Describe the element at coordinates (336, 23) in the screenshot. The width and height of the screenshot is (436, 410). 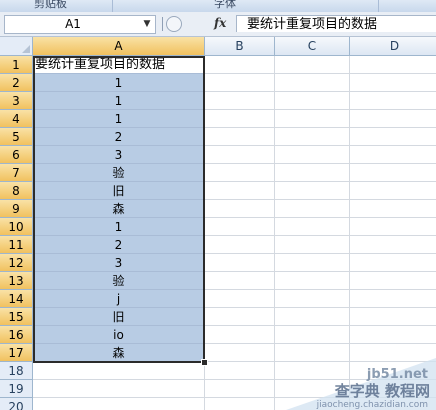
I see `formula-input: 要统计重复项目的数据` at that location.